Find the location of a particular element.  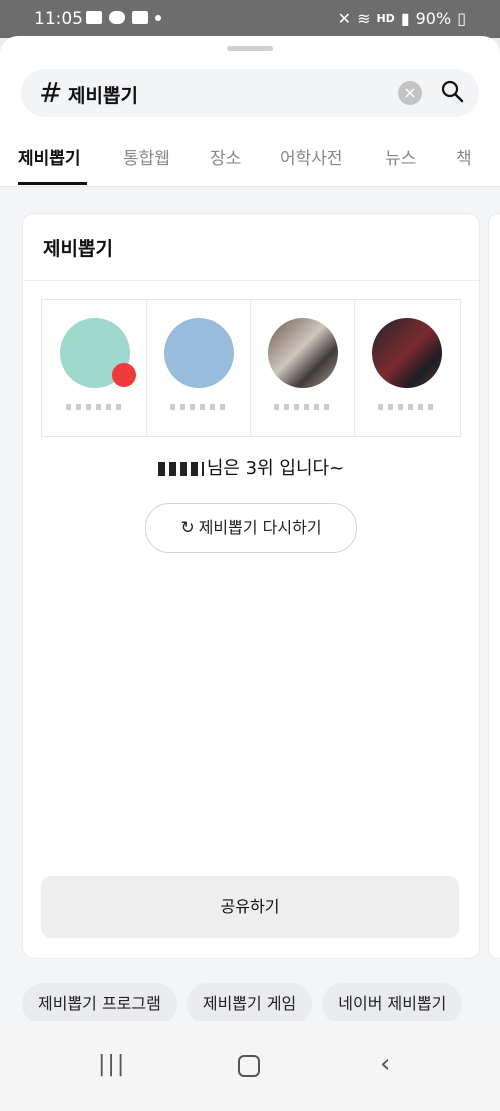

battery-icon: ▯ is located at coordinates (461, 18).